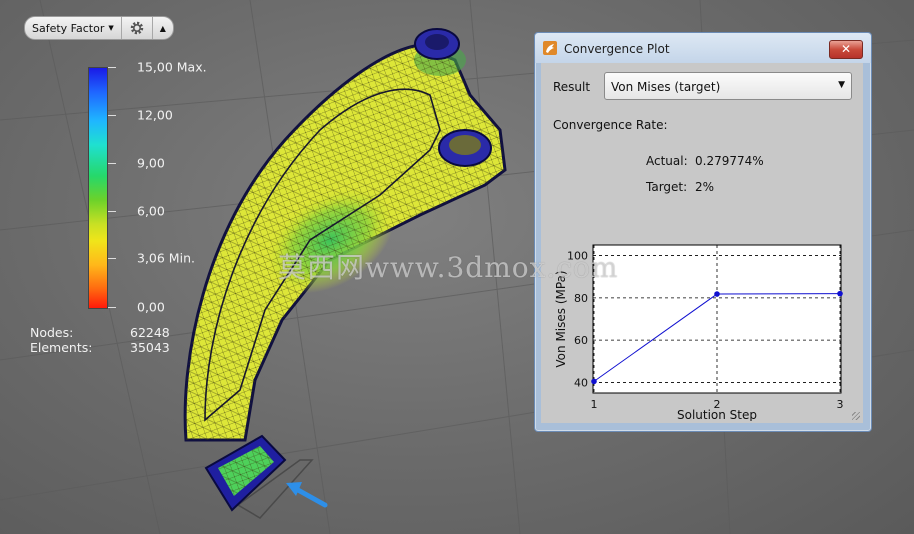  Describe the element at coordinates (172, 67) in the screenshot. I see `legend-value-label: 15,00 Max.` at that location.